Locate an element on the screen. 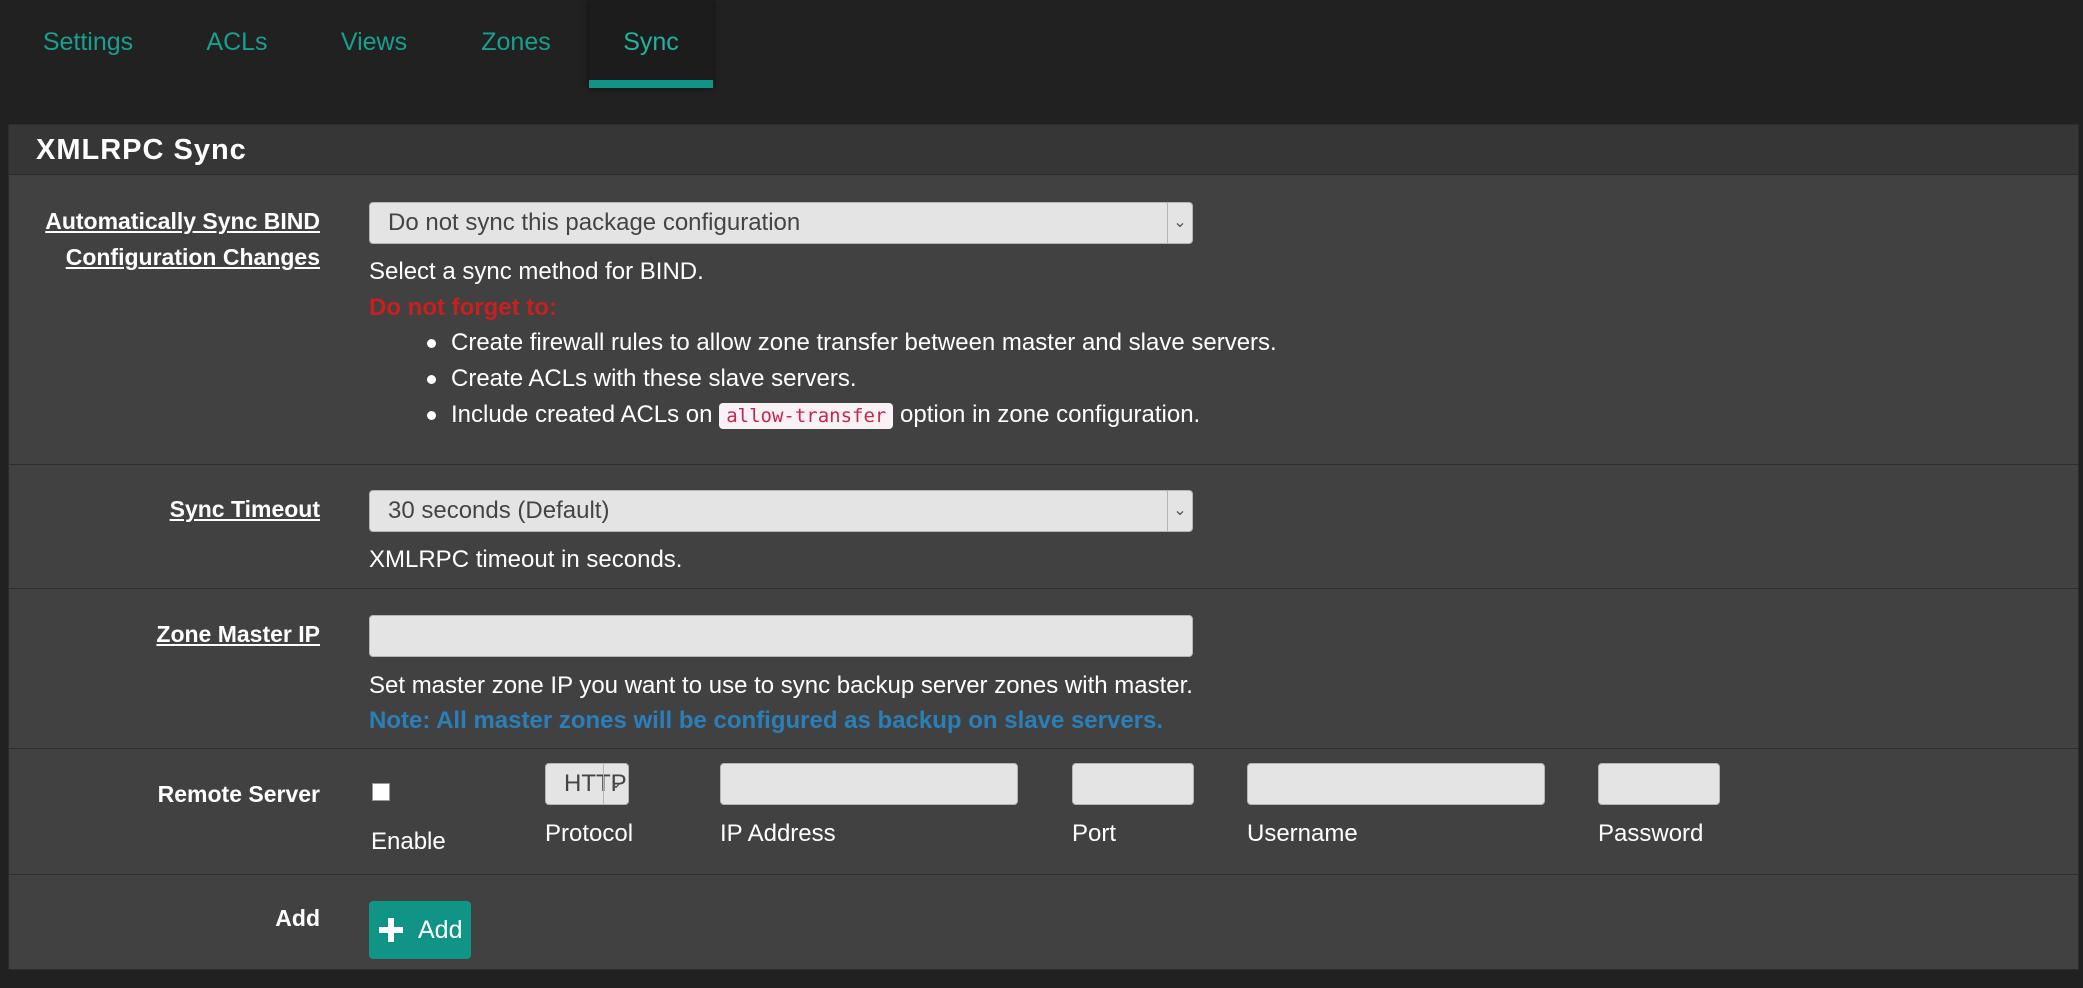 Image resolution: width=2083 pixels, height=988 pixels. add-row-label-text: Add is located at coordinates (297, 918).